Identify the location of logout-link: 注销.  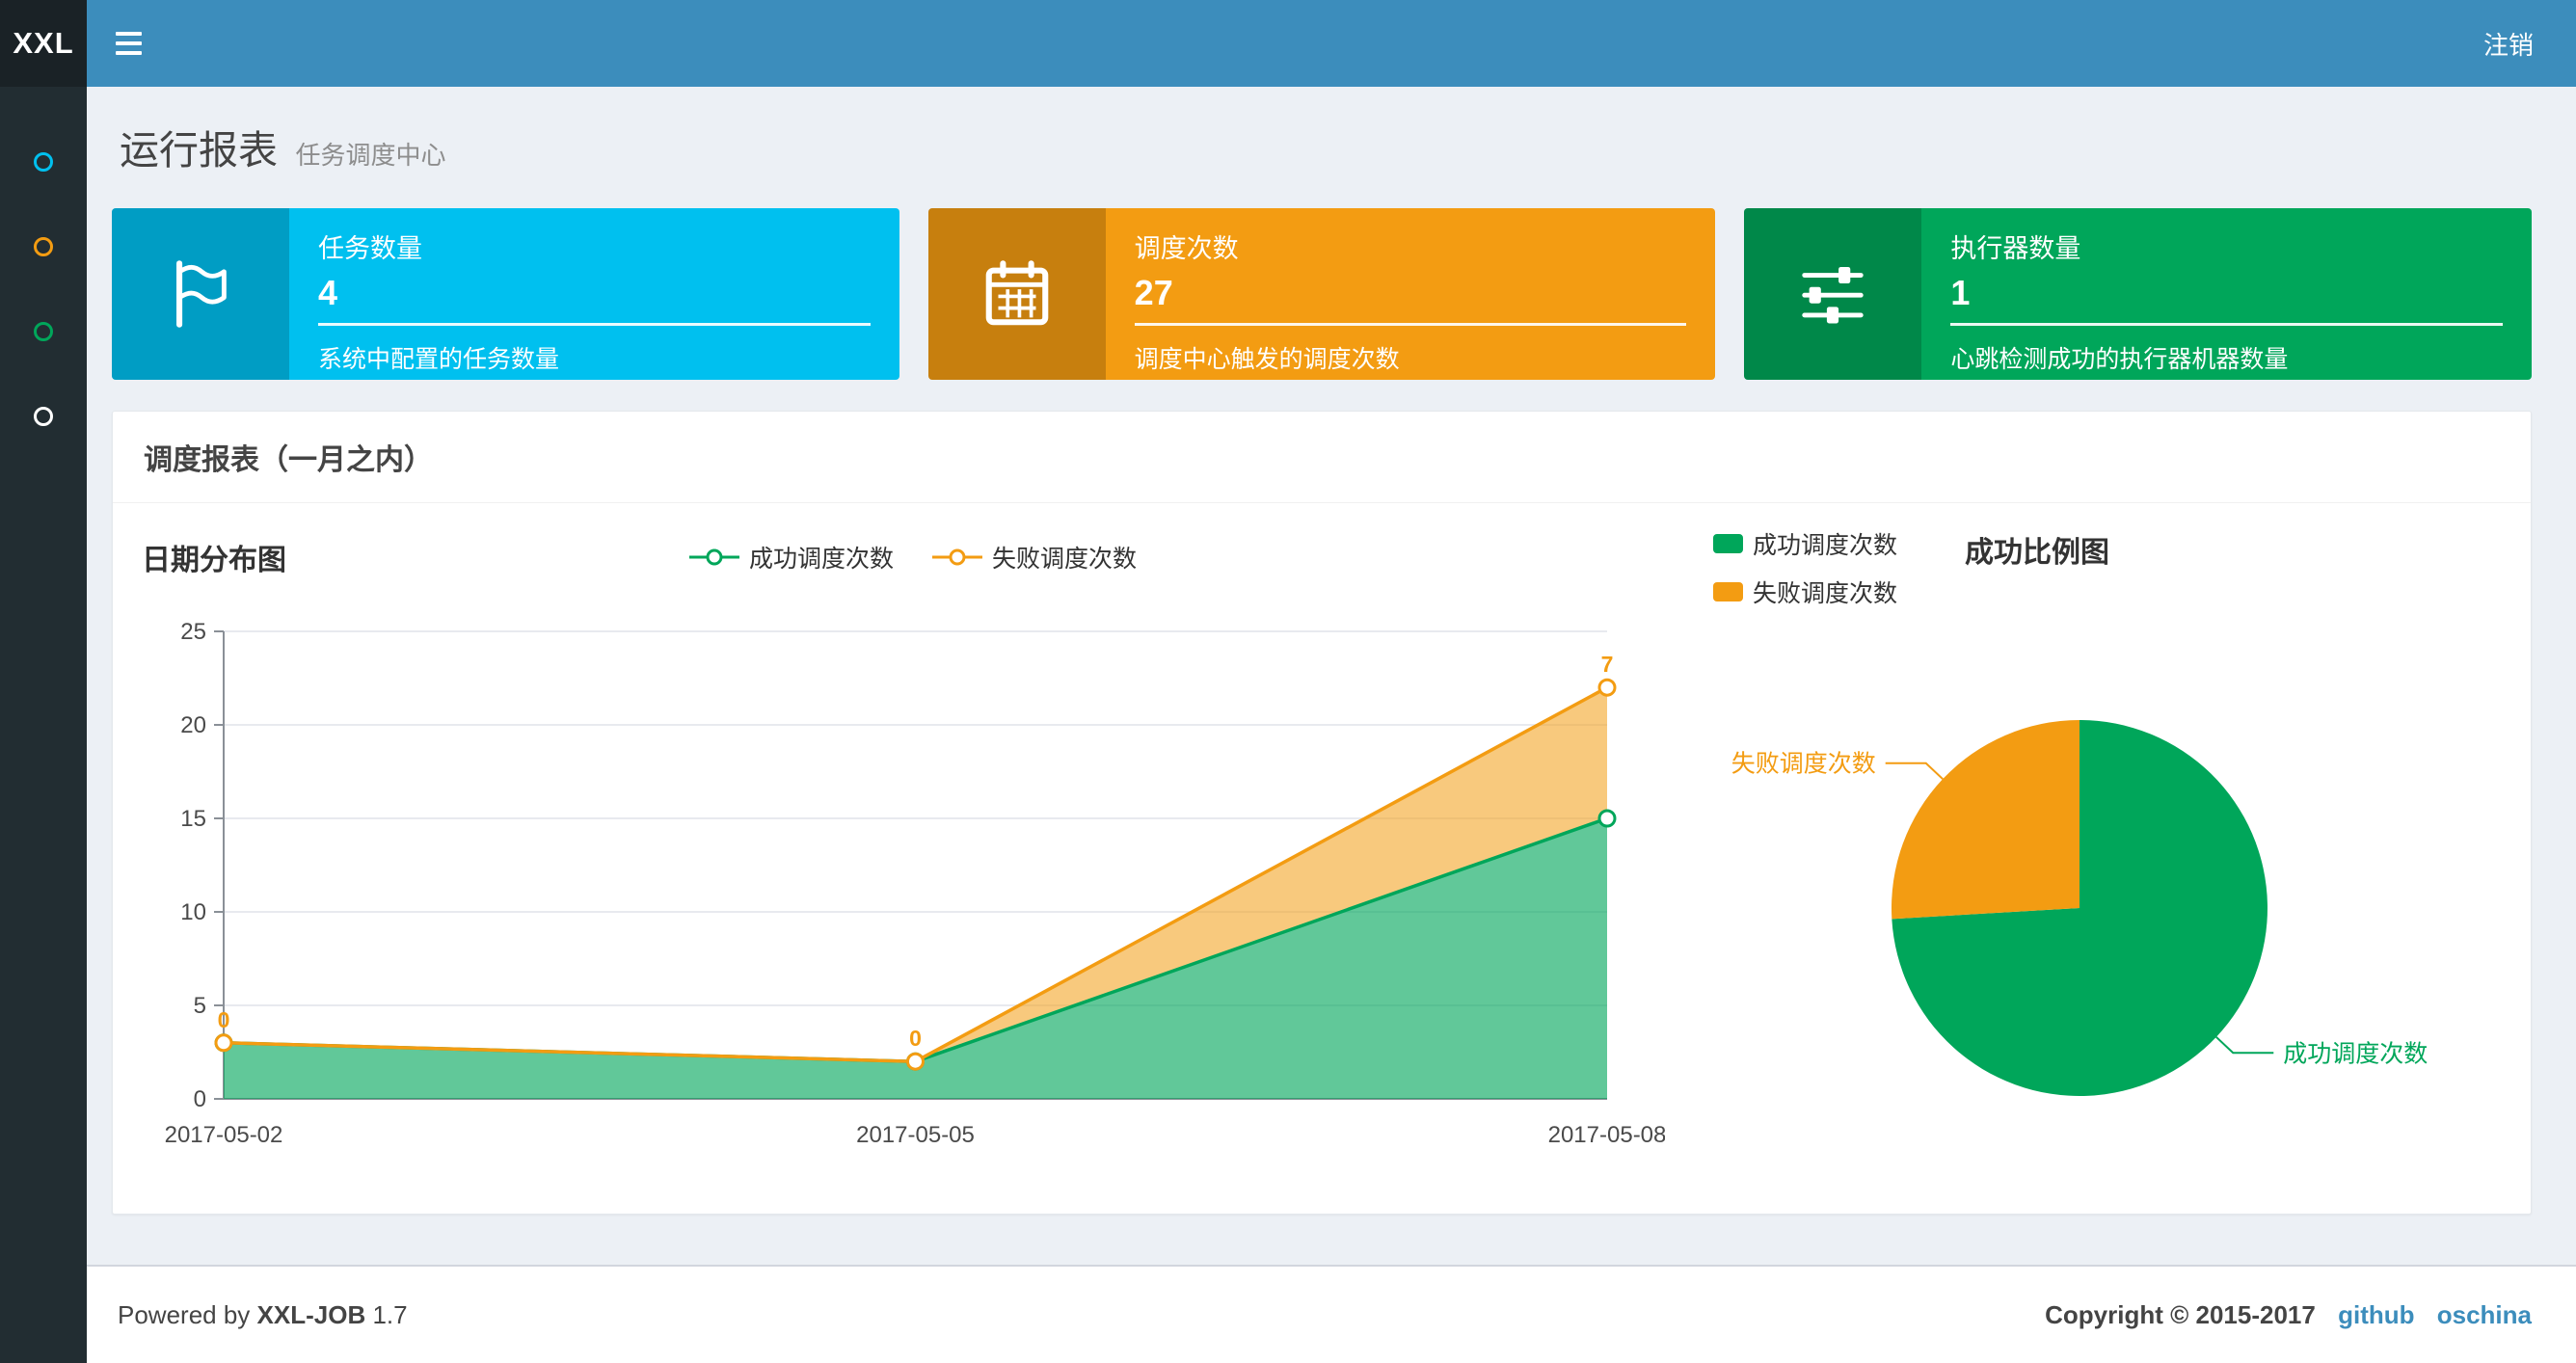
(2508, 43).